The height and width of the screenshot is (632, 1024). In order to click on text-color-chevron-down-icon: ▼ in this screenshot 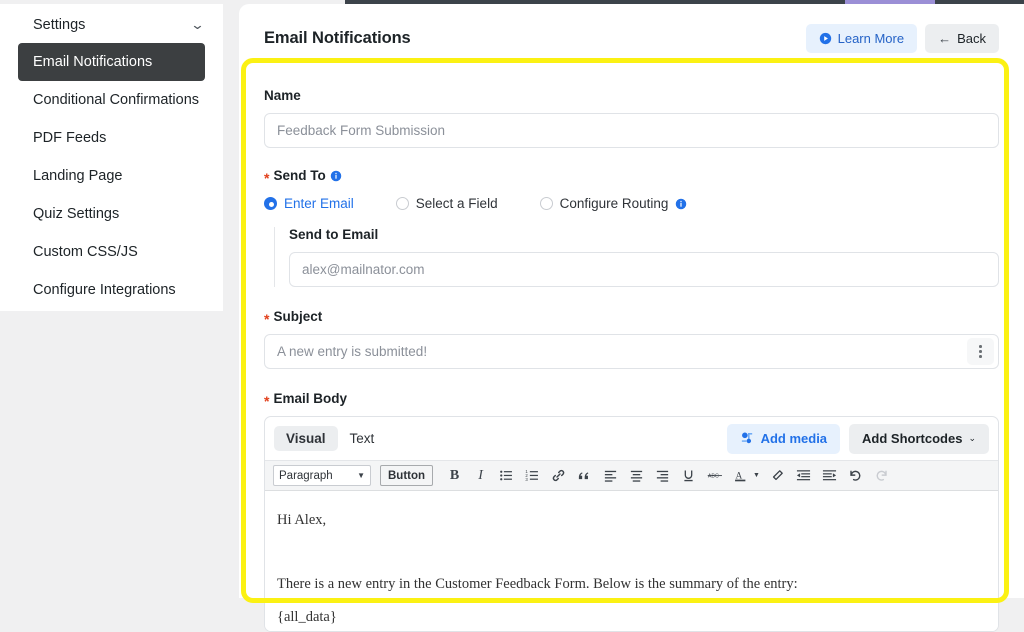, I will do `click(756, 475)`.